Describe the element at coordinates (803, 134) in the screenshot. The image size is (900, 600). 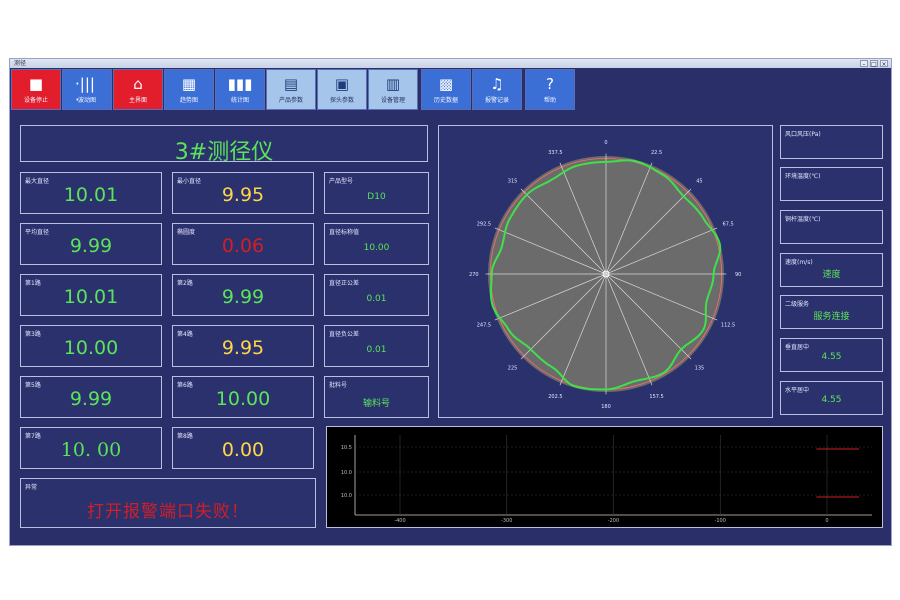
I see `pressure-label: 风口风压(Pa)` at that location.